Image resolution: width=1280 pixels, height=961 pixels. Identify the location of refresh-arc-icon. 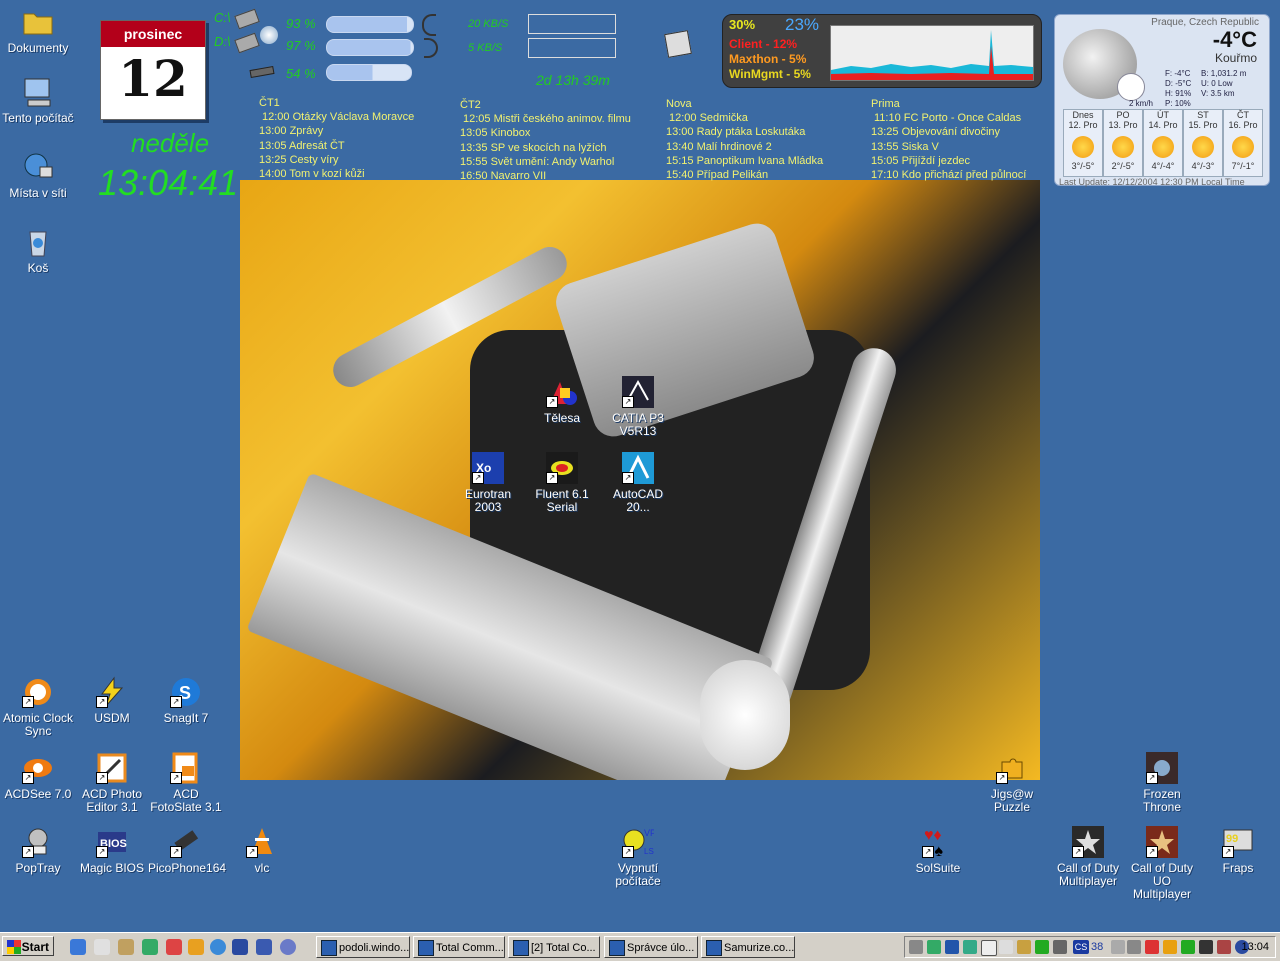
(429, 25).